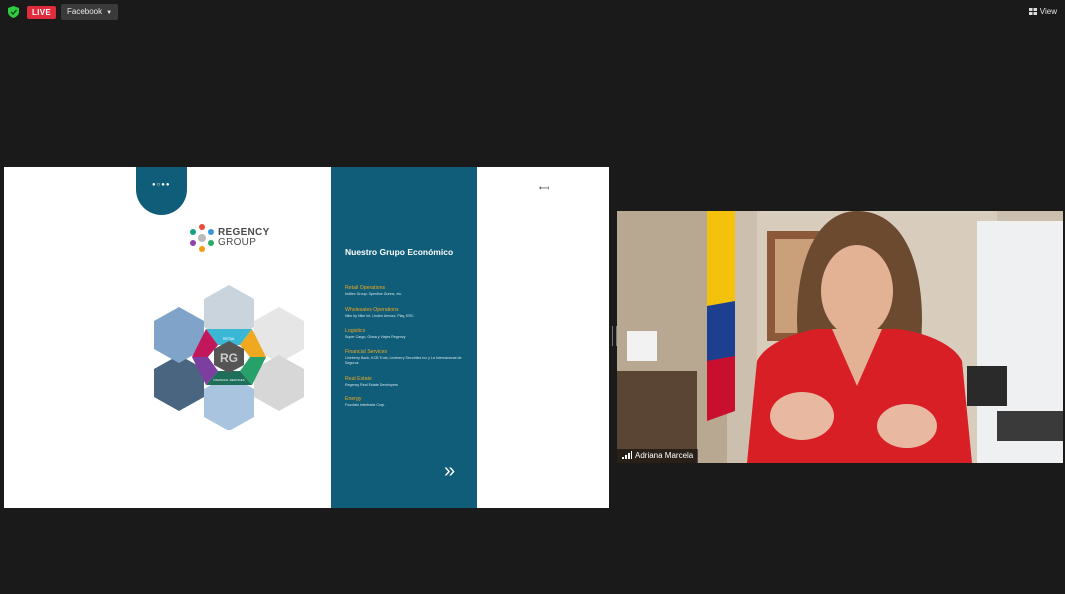 This screenshot has height=594, width=1065. Describe the element at coordinates (109, 13) in the screenshot. I see `caret-down-icon: ▼` at that location.